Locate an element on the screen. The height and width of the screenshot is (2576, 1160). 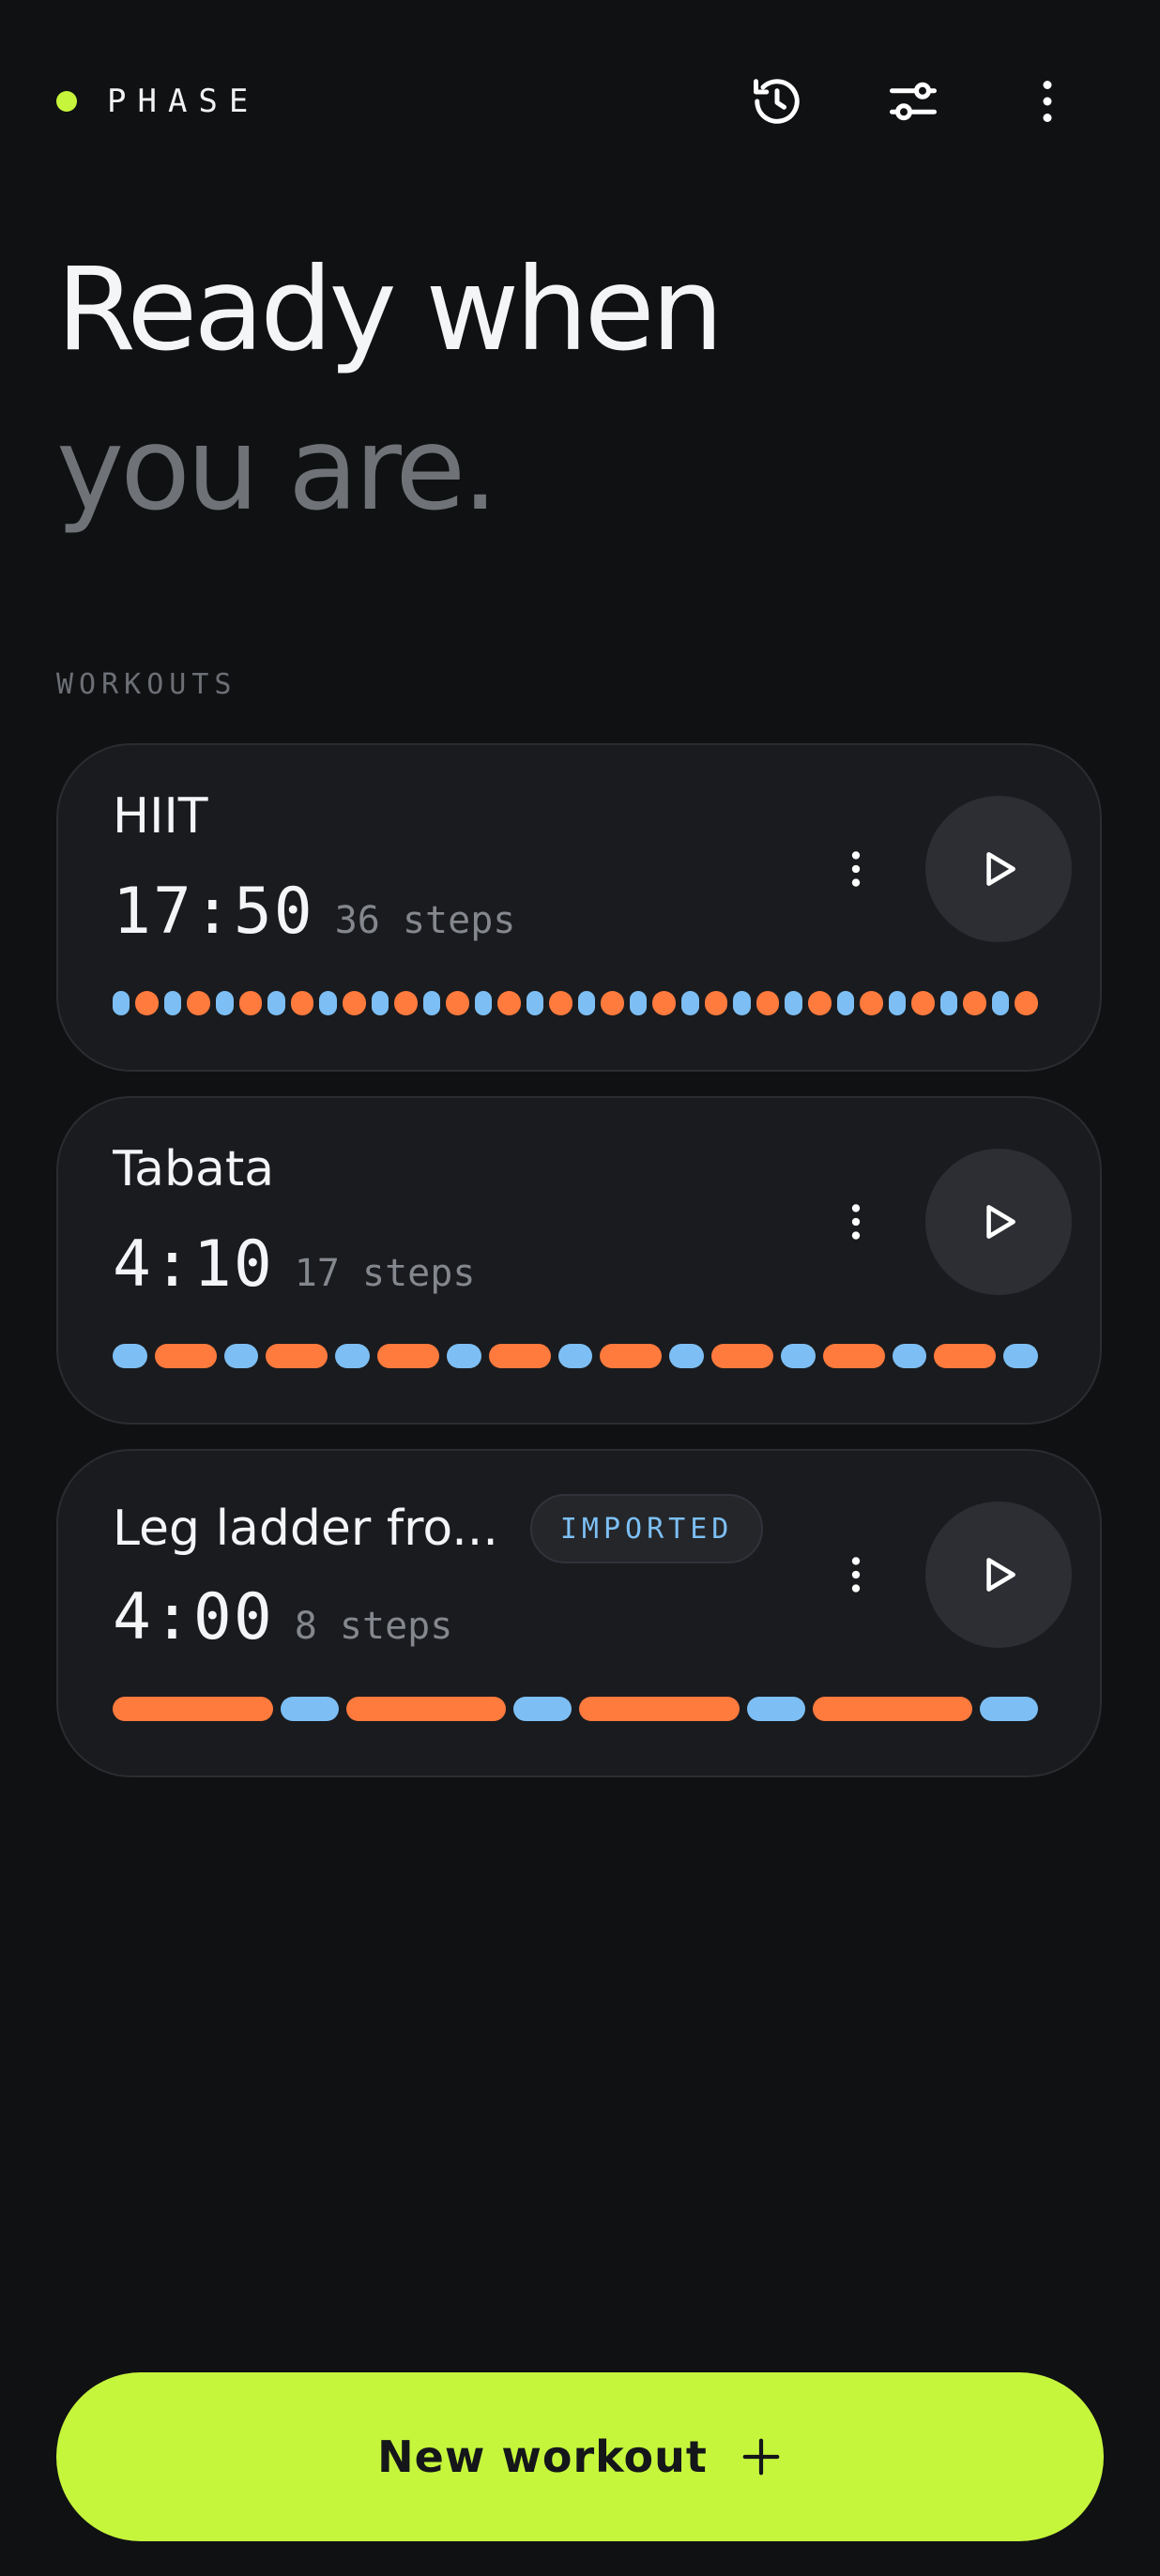
app-name: PHASE is located at coordinates (183, 101).